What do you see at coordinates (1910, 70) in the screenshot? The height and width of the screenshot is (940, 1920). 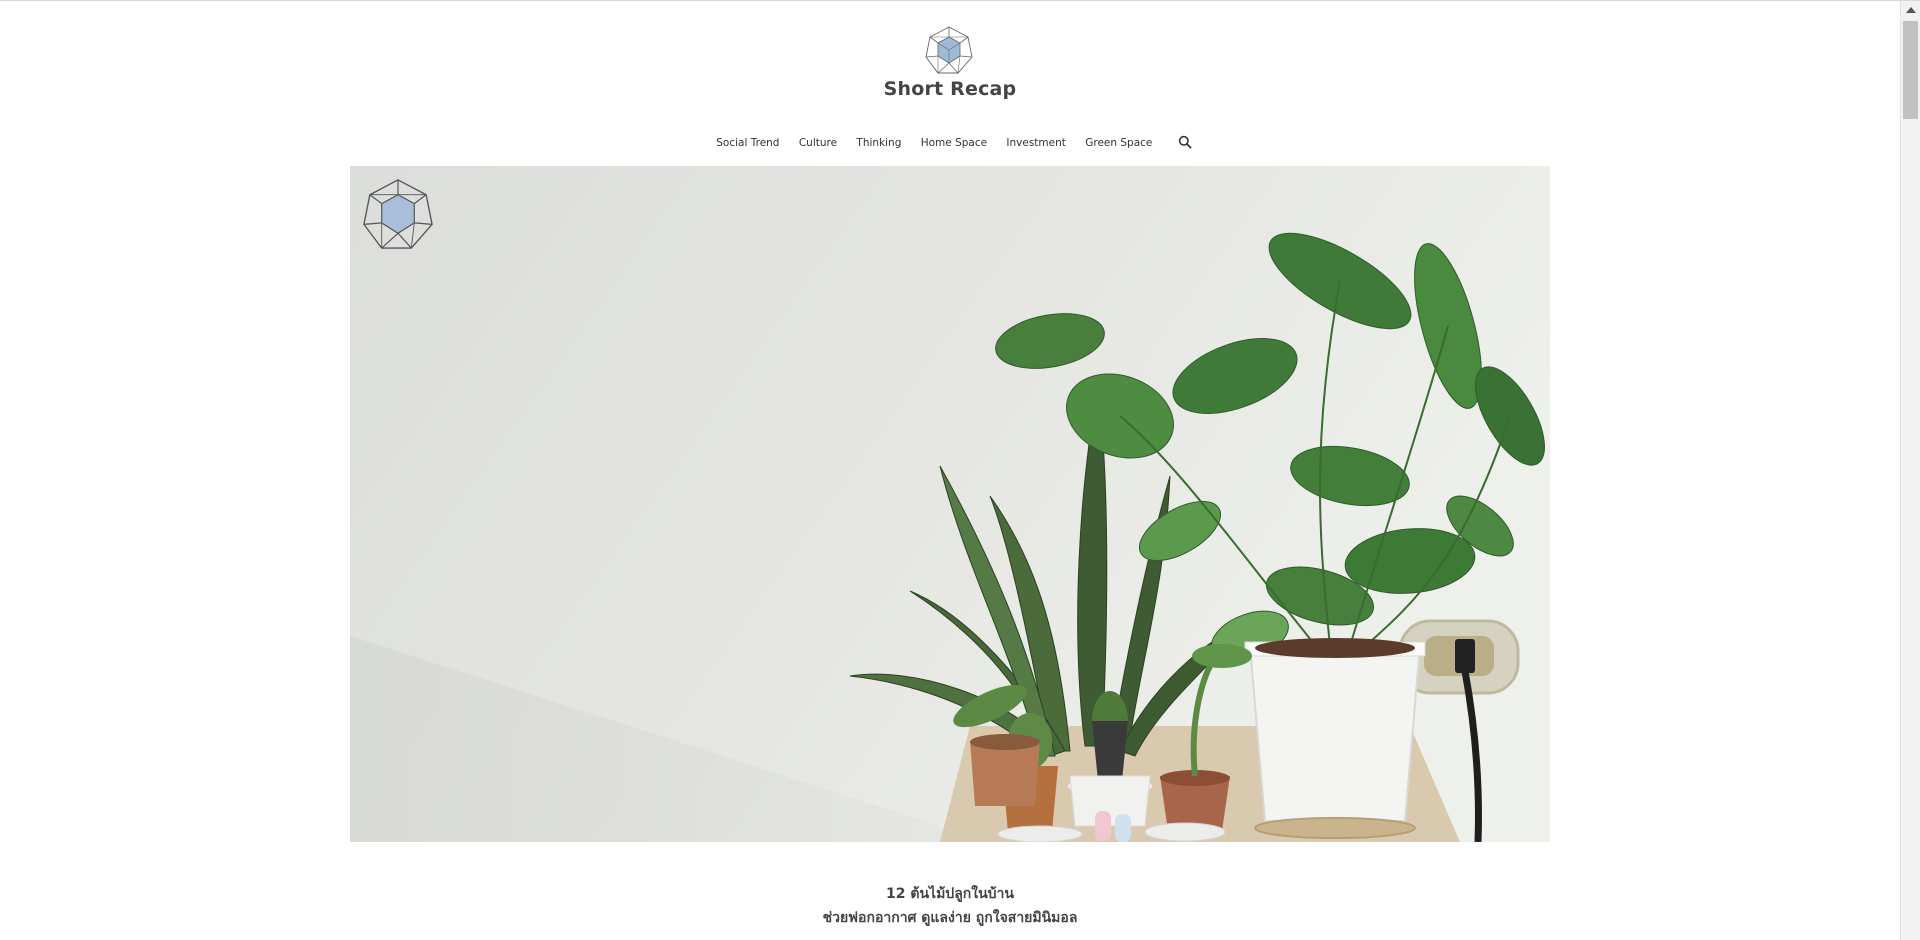 I see `scrollbar-thumb` at bounding box center [1910, 70].